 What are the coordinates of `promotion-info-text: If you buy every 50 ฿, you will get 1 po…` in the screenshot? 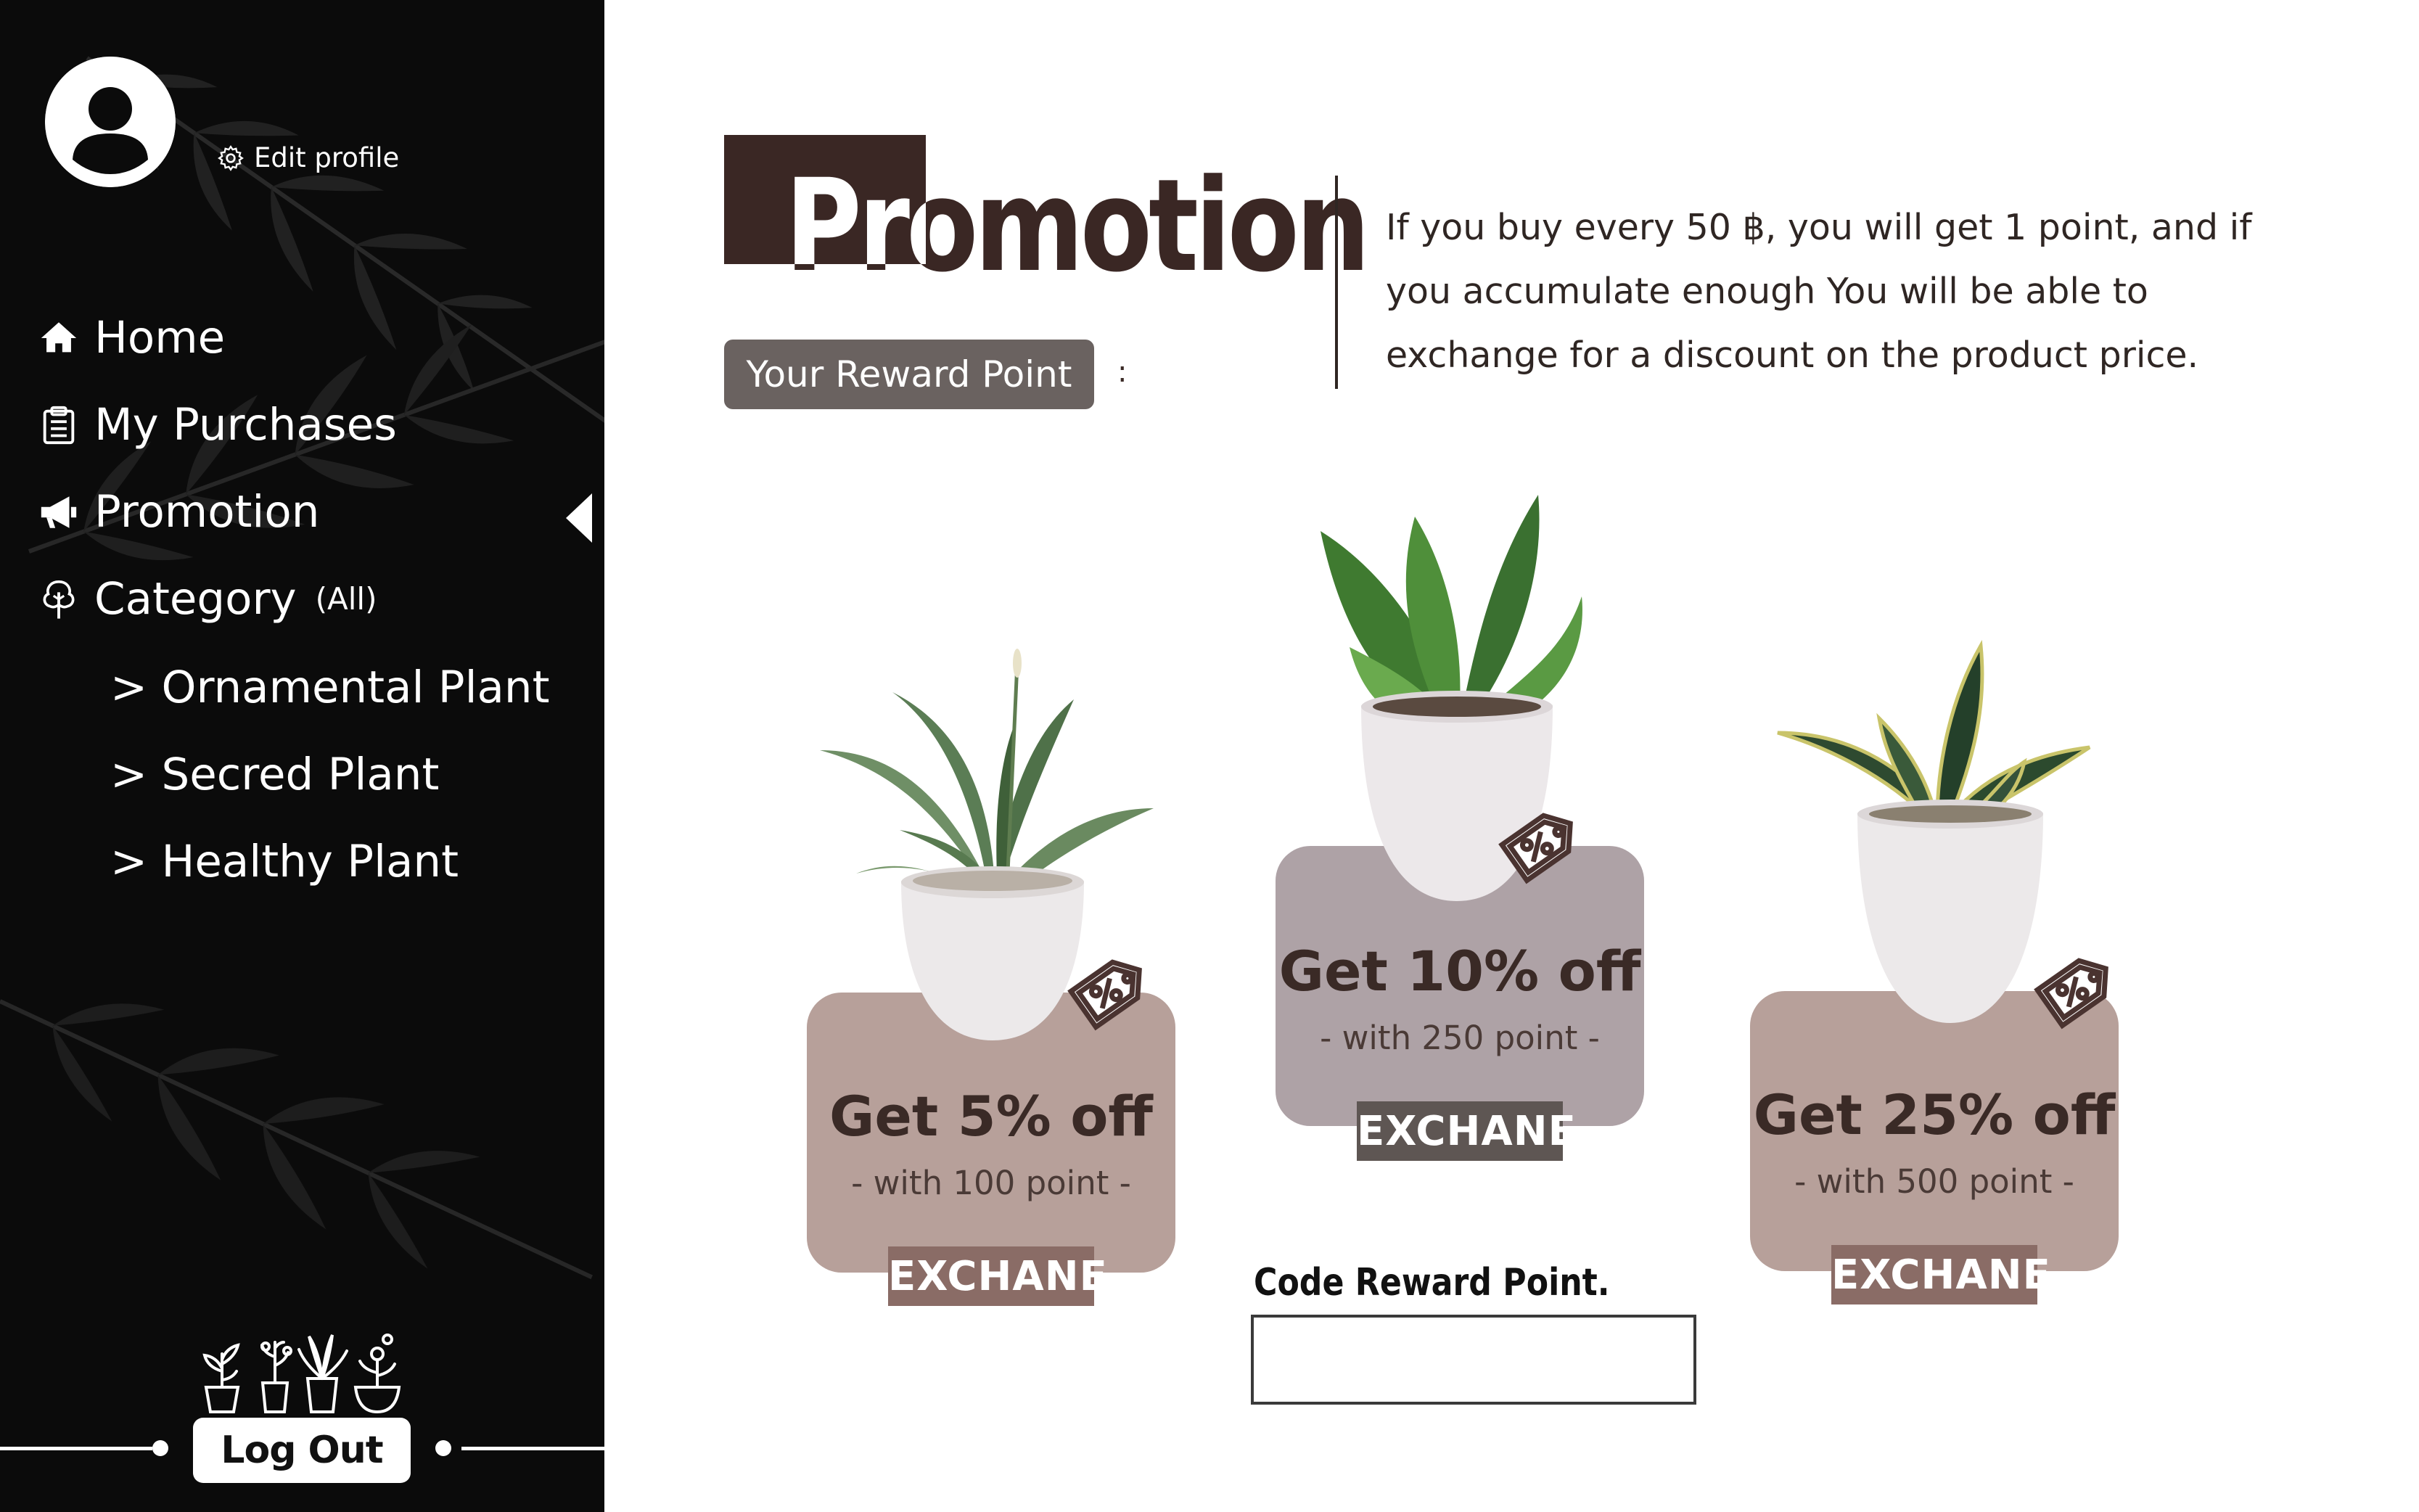 It's located at (1819, 291).